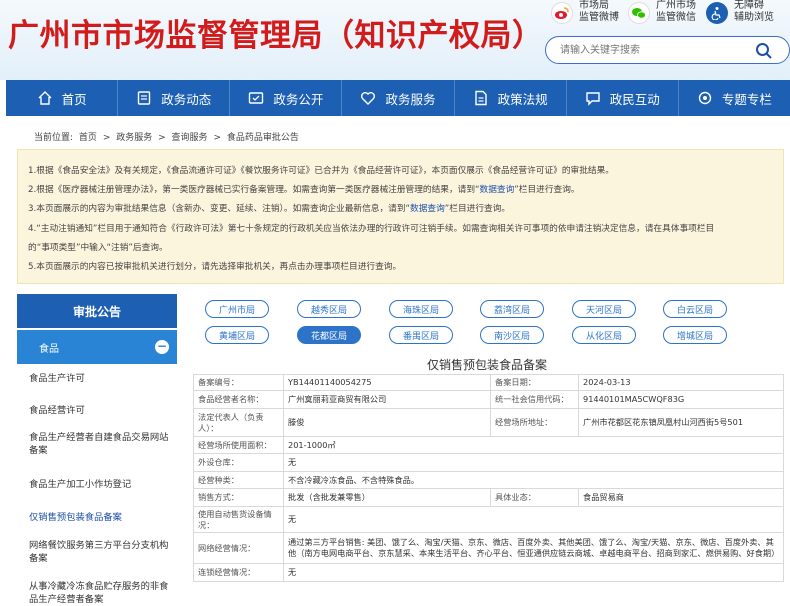 The height and width of the screenshot is (606, 790). What do you see at coordinates (604, 335) in the screenshot?
I see `district-conghua: 从化区局` at bounding box center [604, 335].